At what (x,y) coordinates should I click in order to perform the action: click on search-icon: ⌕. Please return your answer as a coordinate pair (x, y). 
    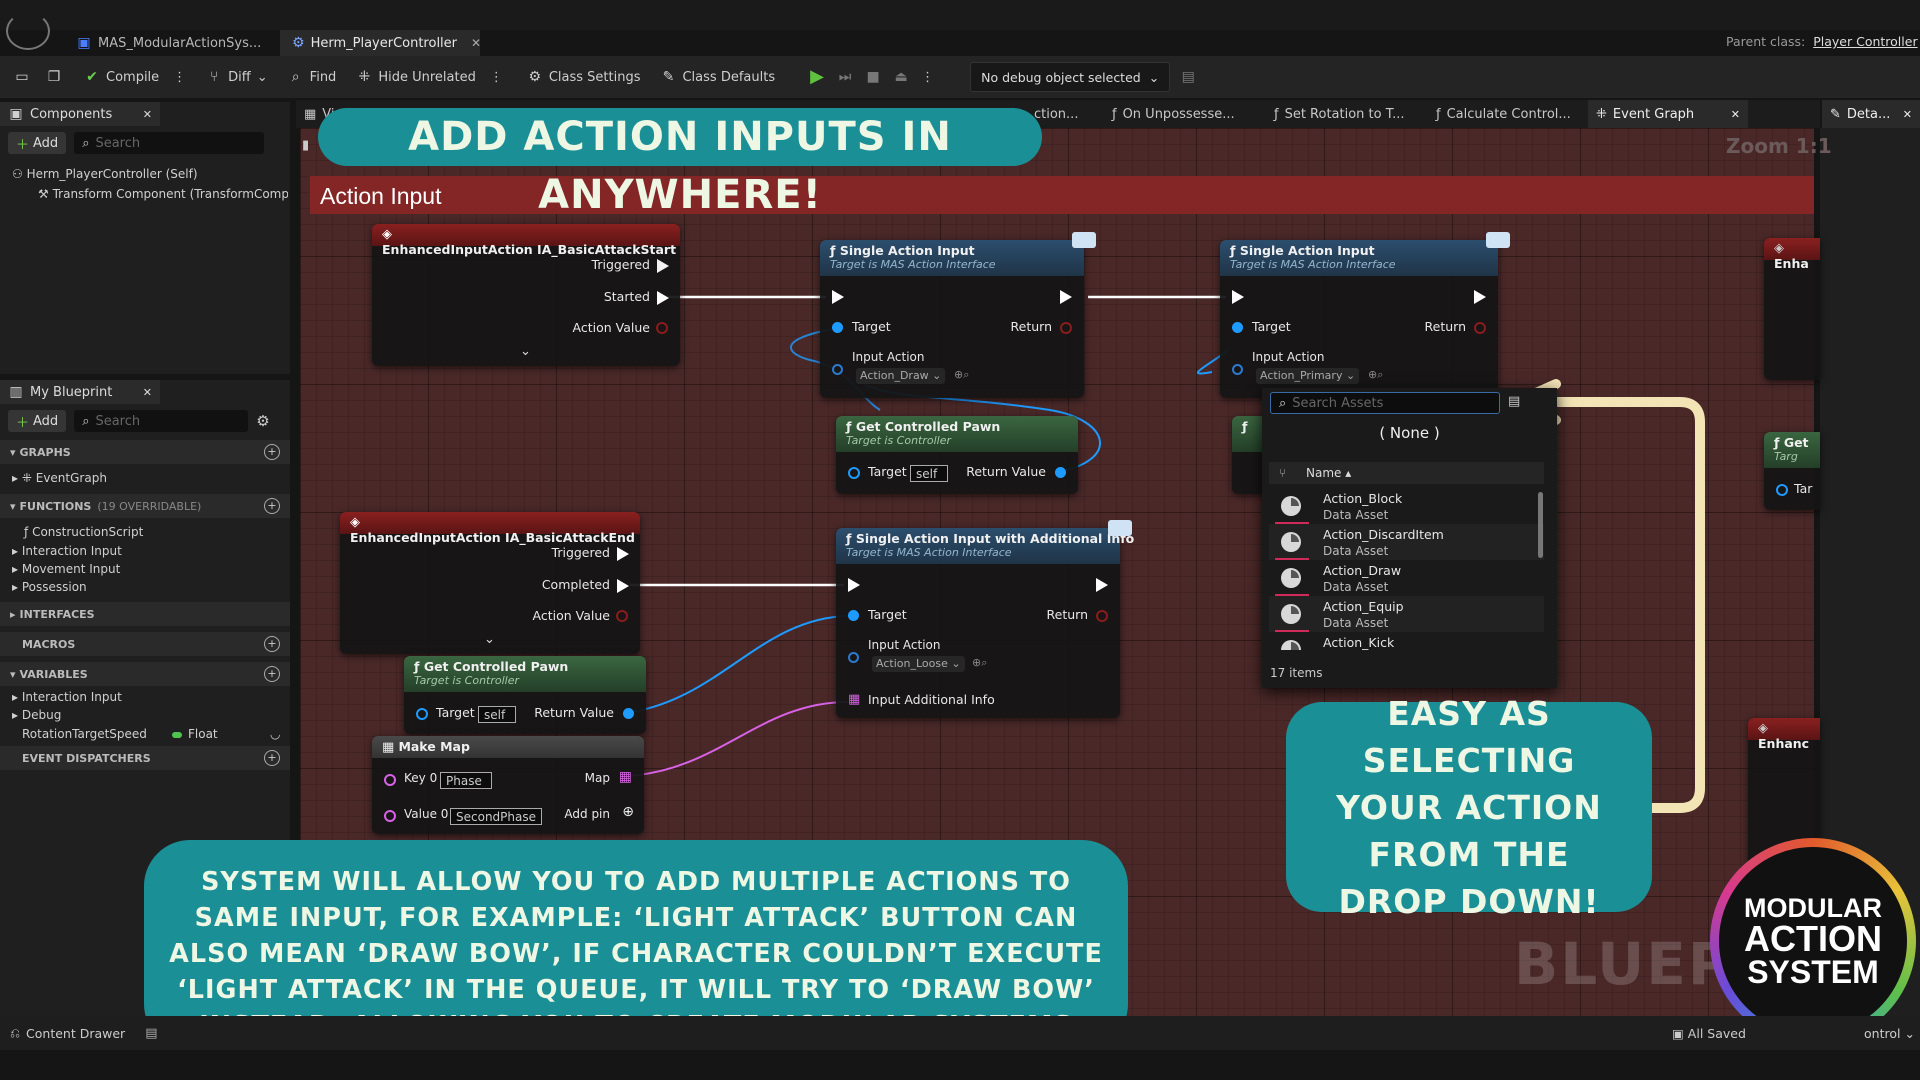
    Looking at the image, I should click on (1283, 403).